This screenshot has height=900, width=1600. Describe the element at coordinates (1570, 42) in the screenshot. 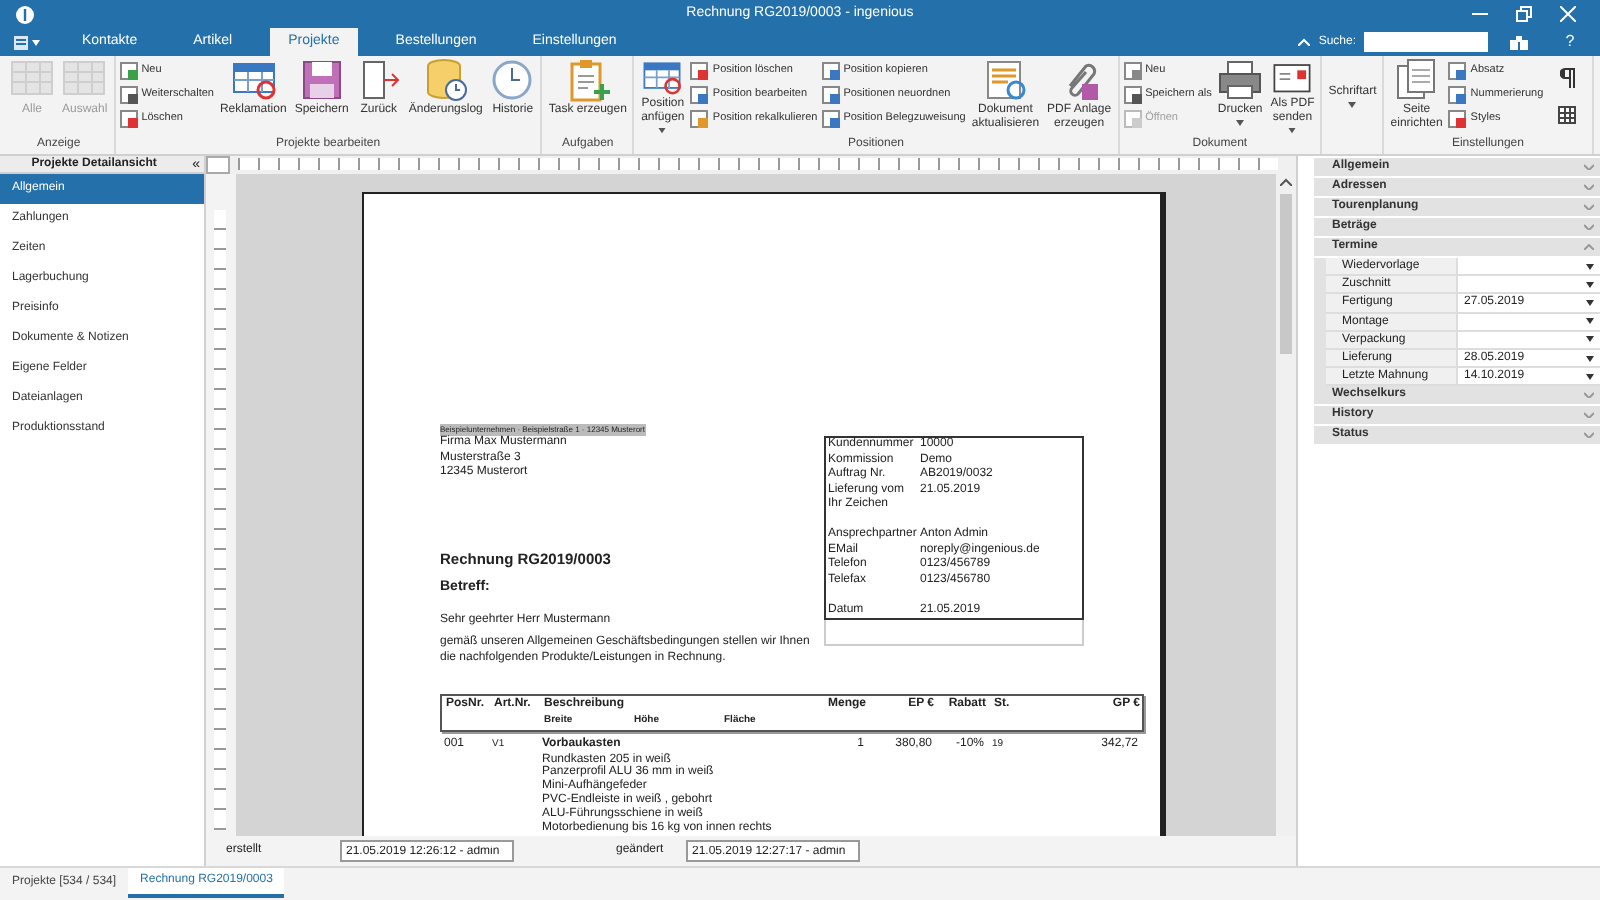

I see `help-button: ?` at that location.